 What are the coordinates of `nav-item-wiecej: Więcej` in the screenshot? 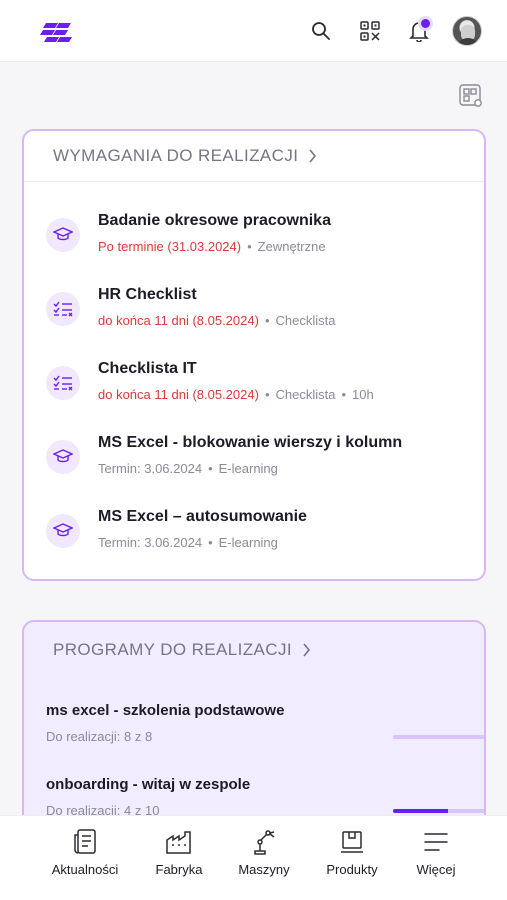 It's located at (436, 852).